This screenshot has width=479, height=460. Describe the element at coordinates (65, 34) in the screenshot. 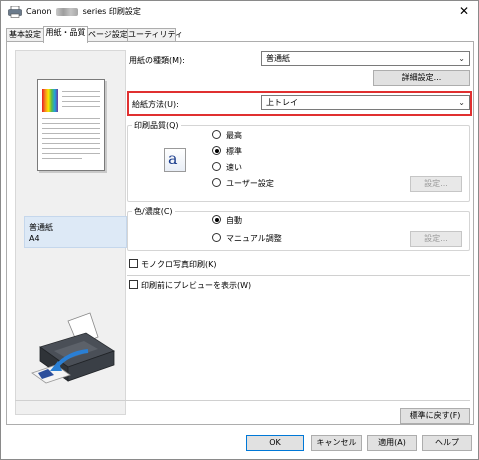

I see `tab-paper-quality: 用紙・品質` at that location.